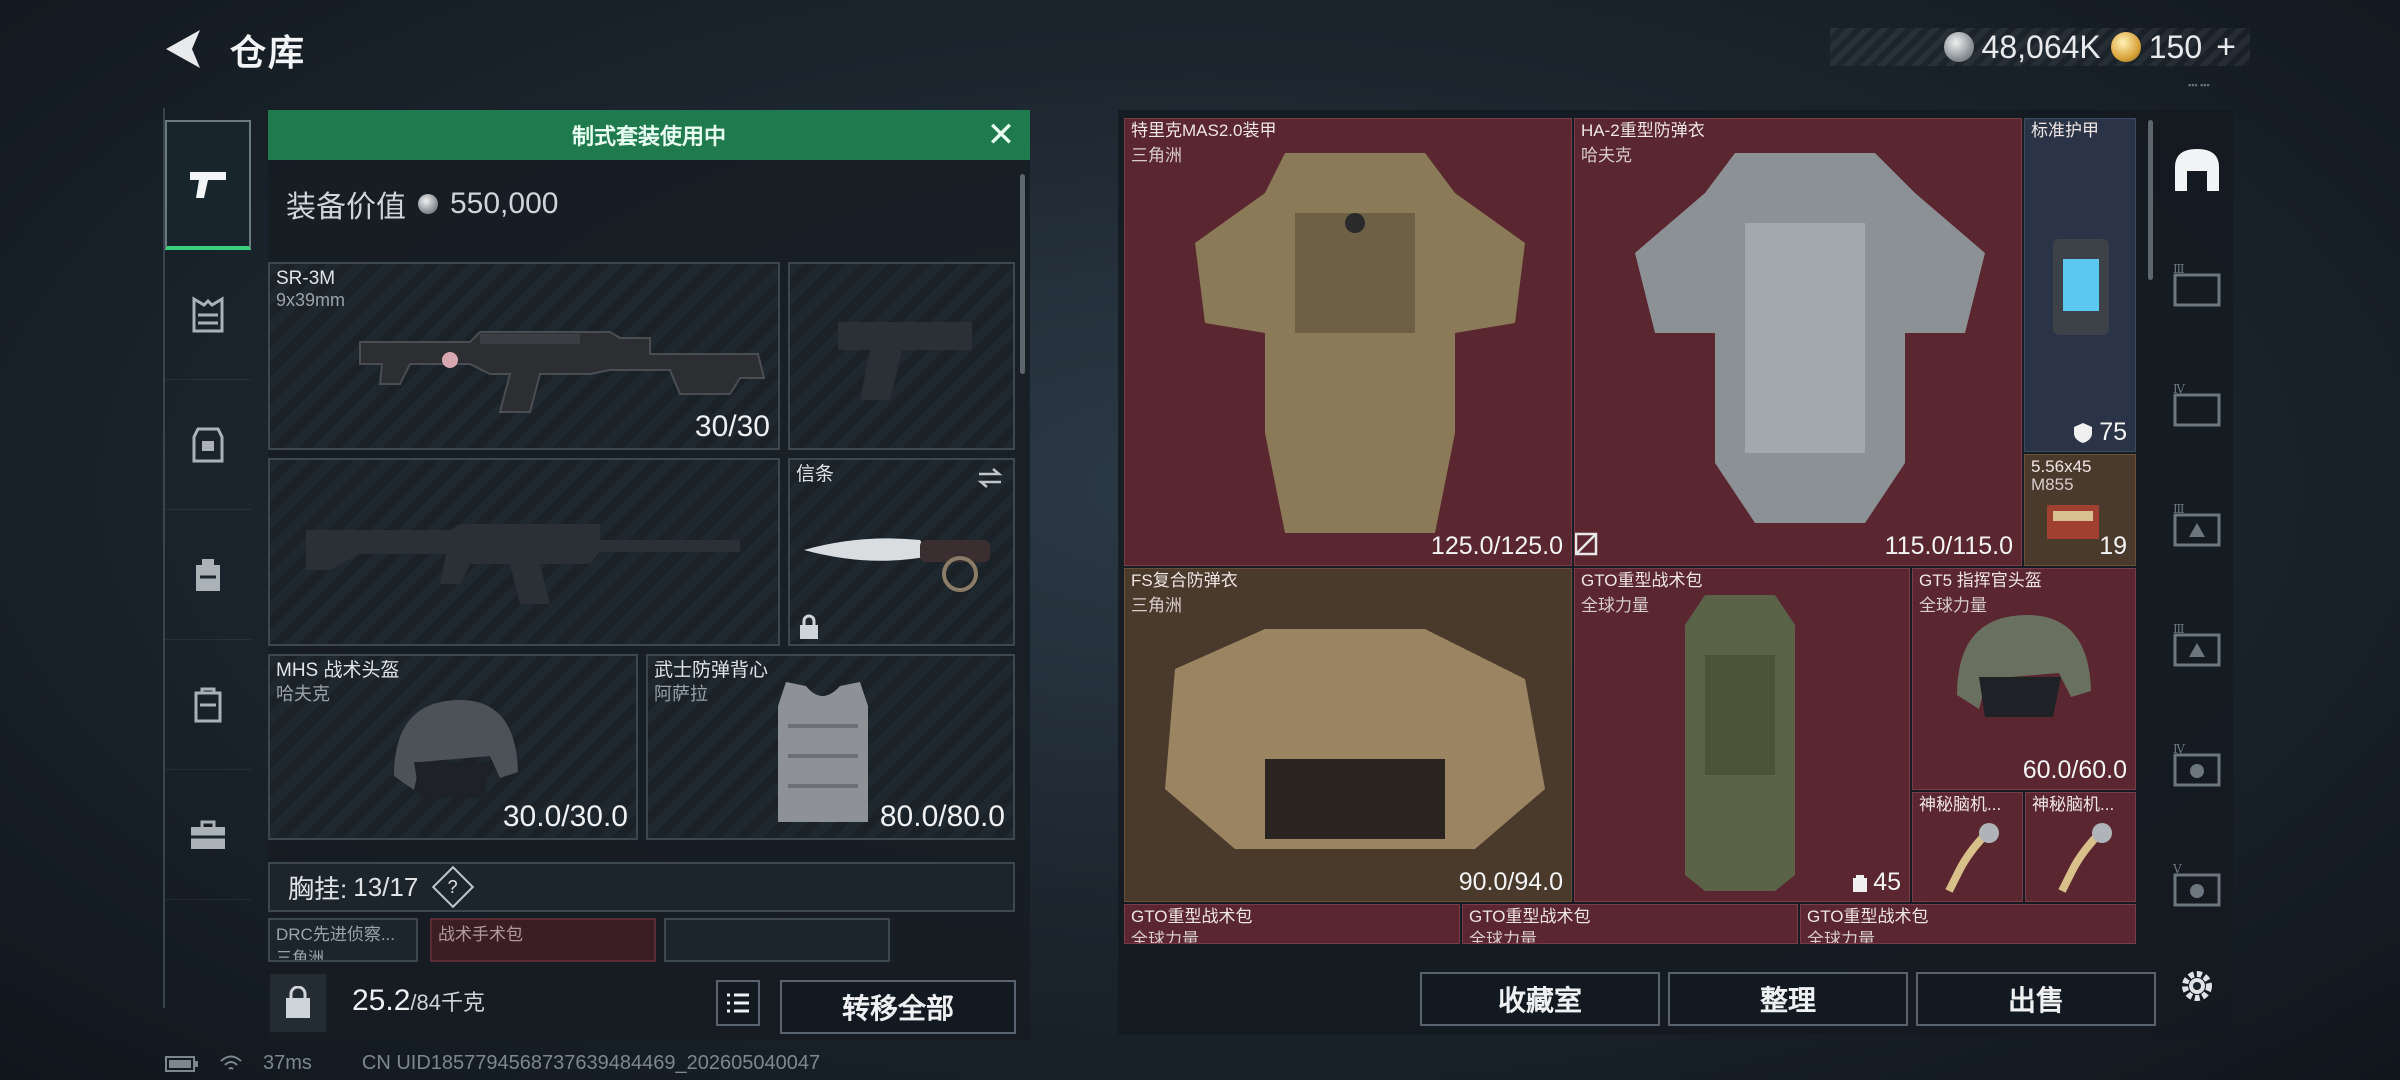 The image size is (2400, 1080). Describe the element at coordinates (418, 1001) in the screenshot. I see `weight-readout: 25.2/84千克` at that location.